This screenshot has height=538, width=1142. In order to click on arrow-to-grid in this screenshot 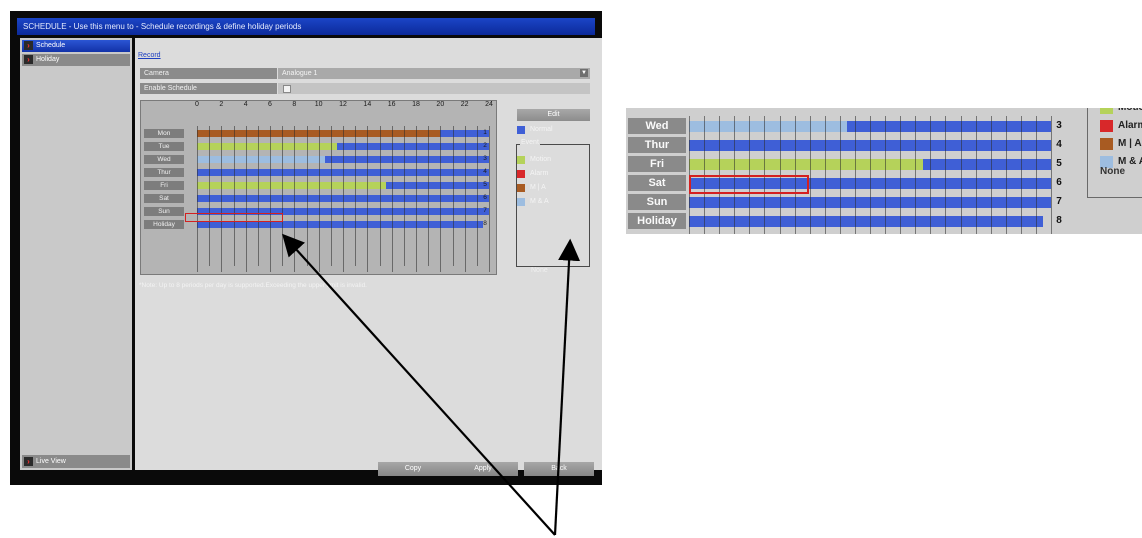, I will do `click(419, 384)`.